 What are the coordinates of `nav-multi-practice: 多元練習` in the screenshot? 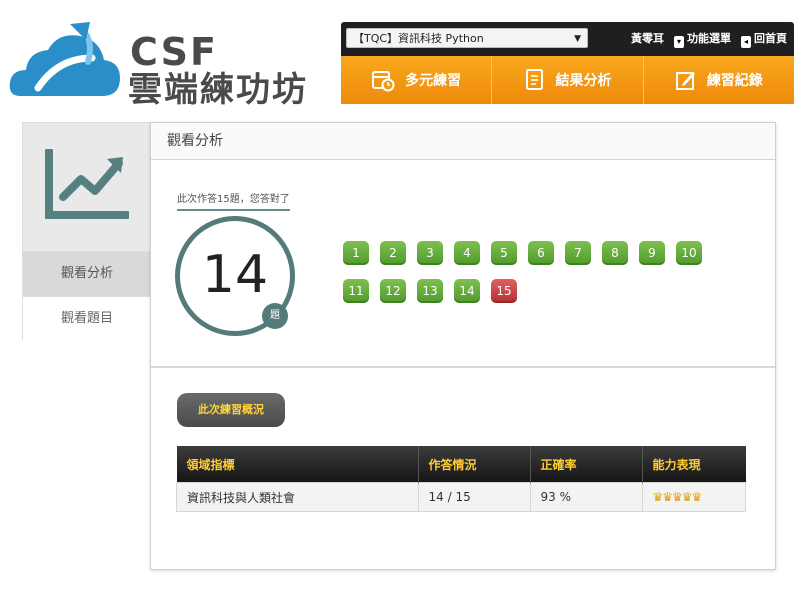 It's located at (417, 80).